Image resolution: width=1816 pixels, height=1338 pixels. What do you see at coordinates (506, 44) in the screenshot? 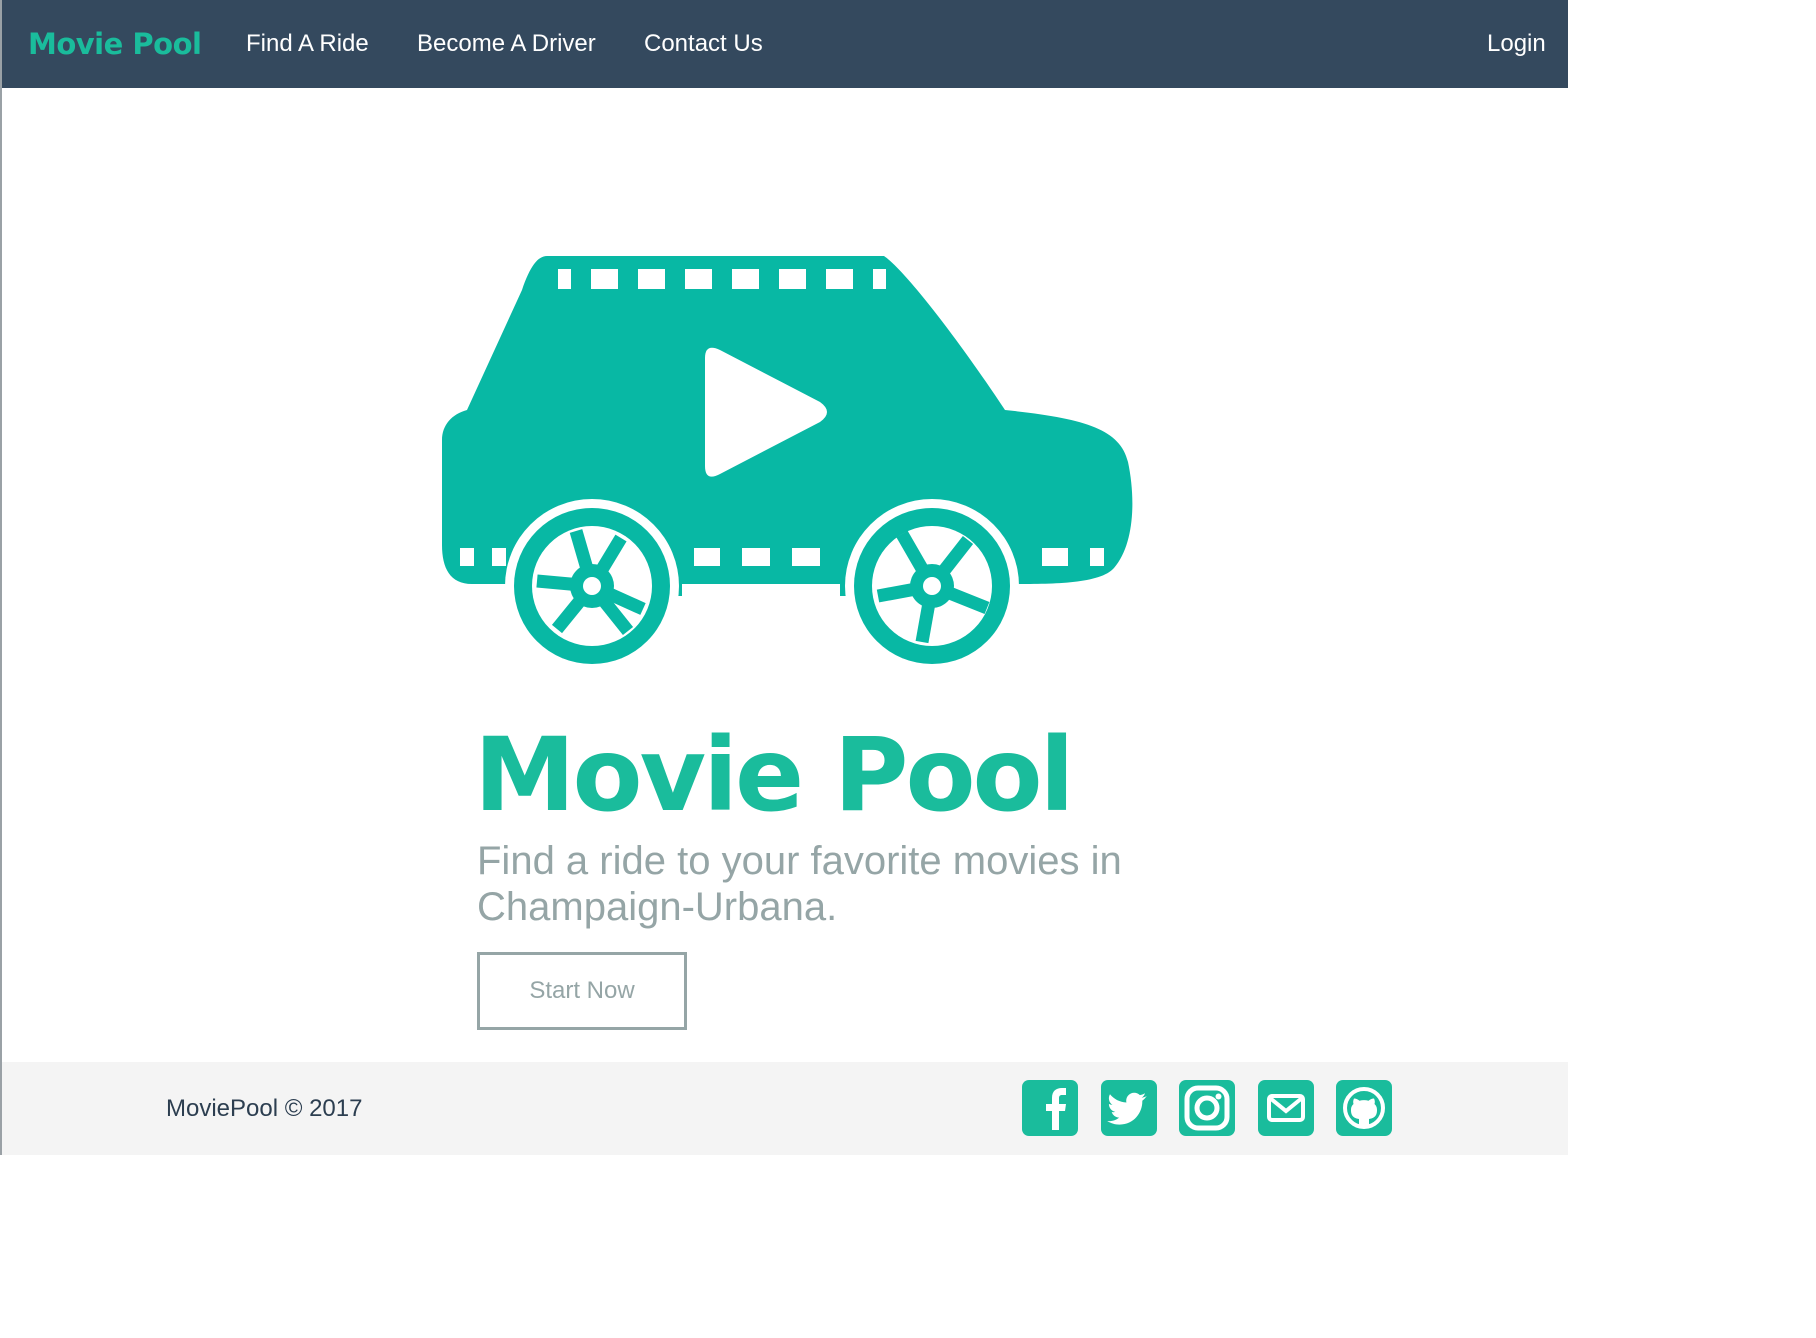
I see `nav-link-become-a-driver: Become A Driver` at bounding box center [506, 44].